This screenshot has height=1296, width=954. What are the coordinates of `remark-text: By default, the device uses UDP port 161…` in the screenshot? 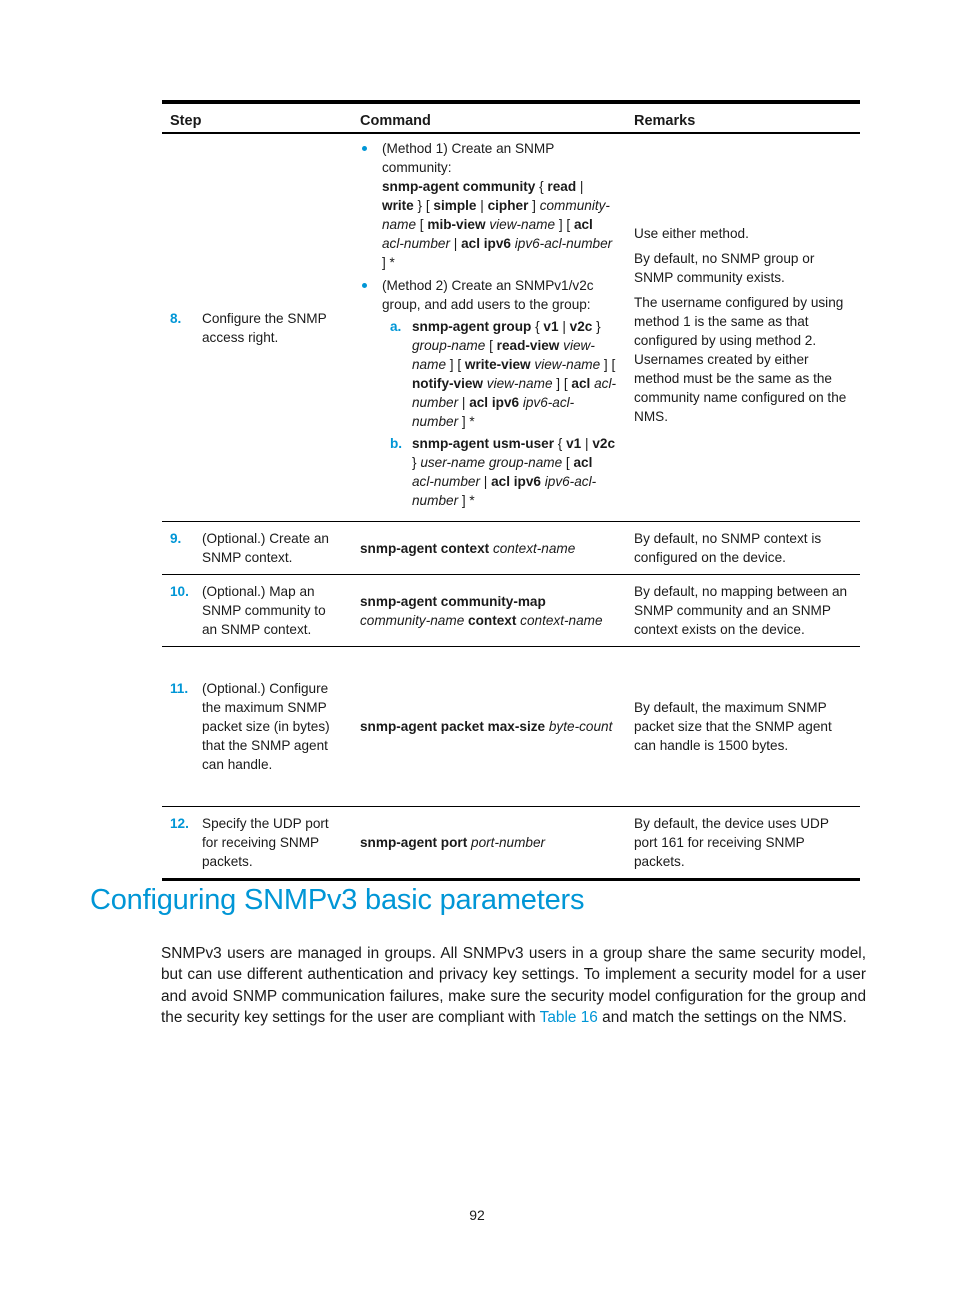 It's located at (731, 842).